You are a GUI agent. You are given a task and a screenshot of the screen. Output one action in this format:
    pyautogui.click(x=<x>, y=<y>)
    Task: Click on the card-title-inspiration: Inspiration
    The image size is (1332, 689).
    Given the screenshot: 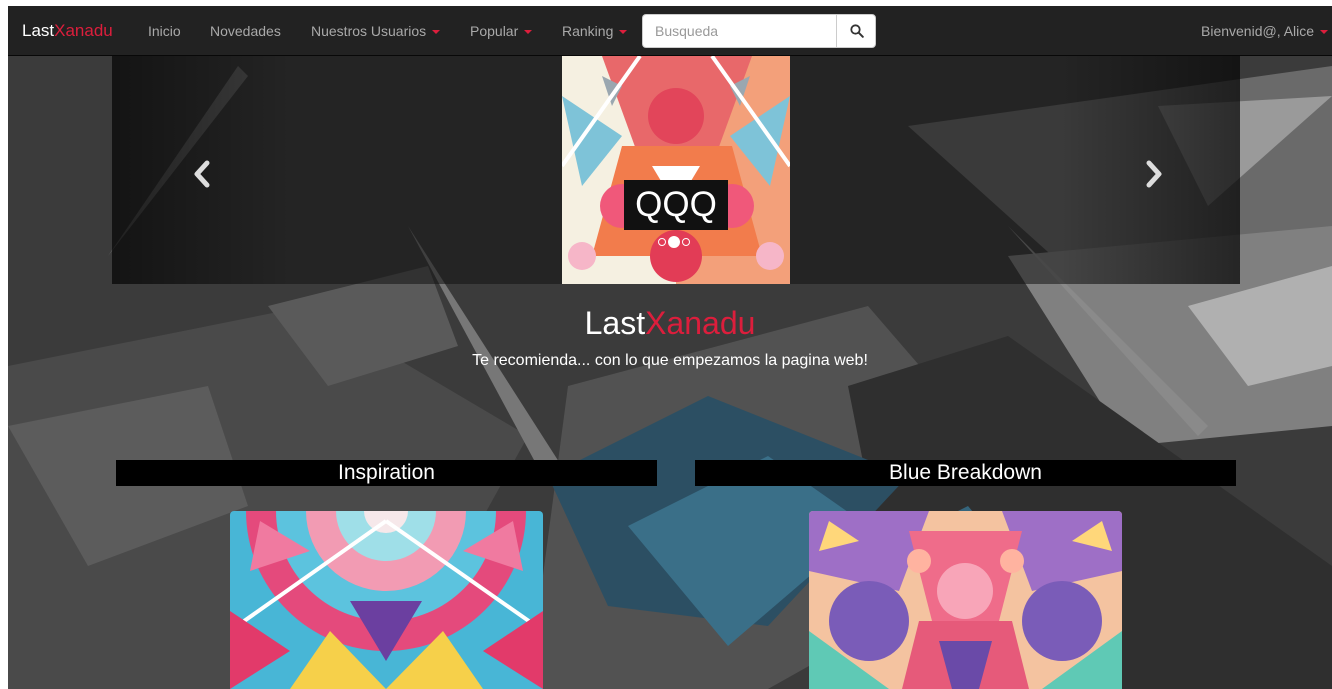 What is the action you would take?
    pyautogui.click(x=386, y=473)
    